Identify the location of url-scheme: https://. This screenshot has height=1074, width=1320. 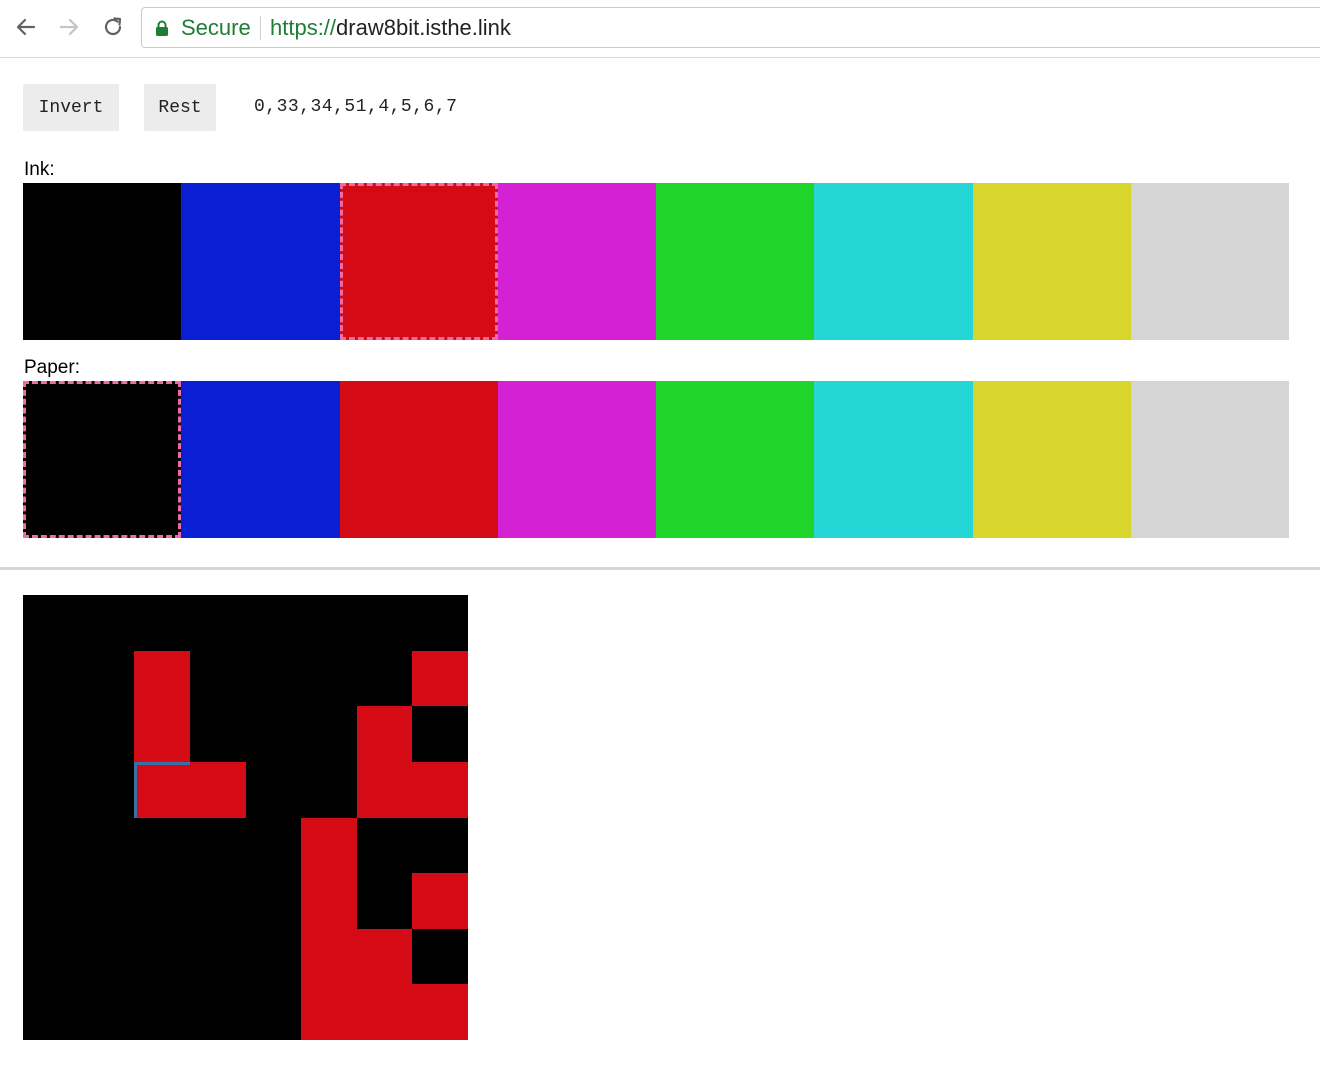
(303, 27).